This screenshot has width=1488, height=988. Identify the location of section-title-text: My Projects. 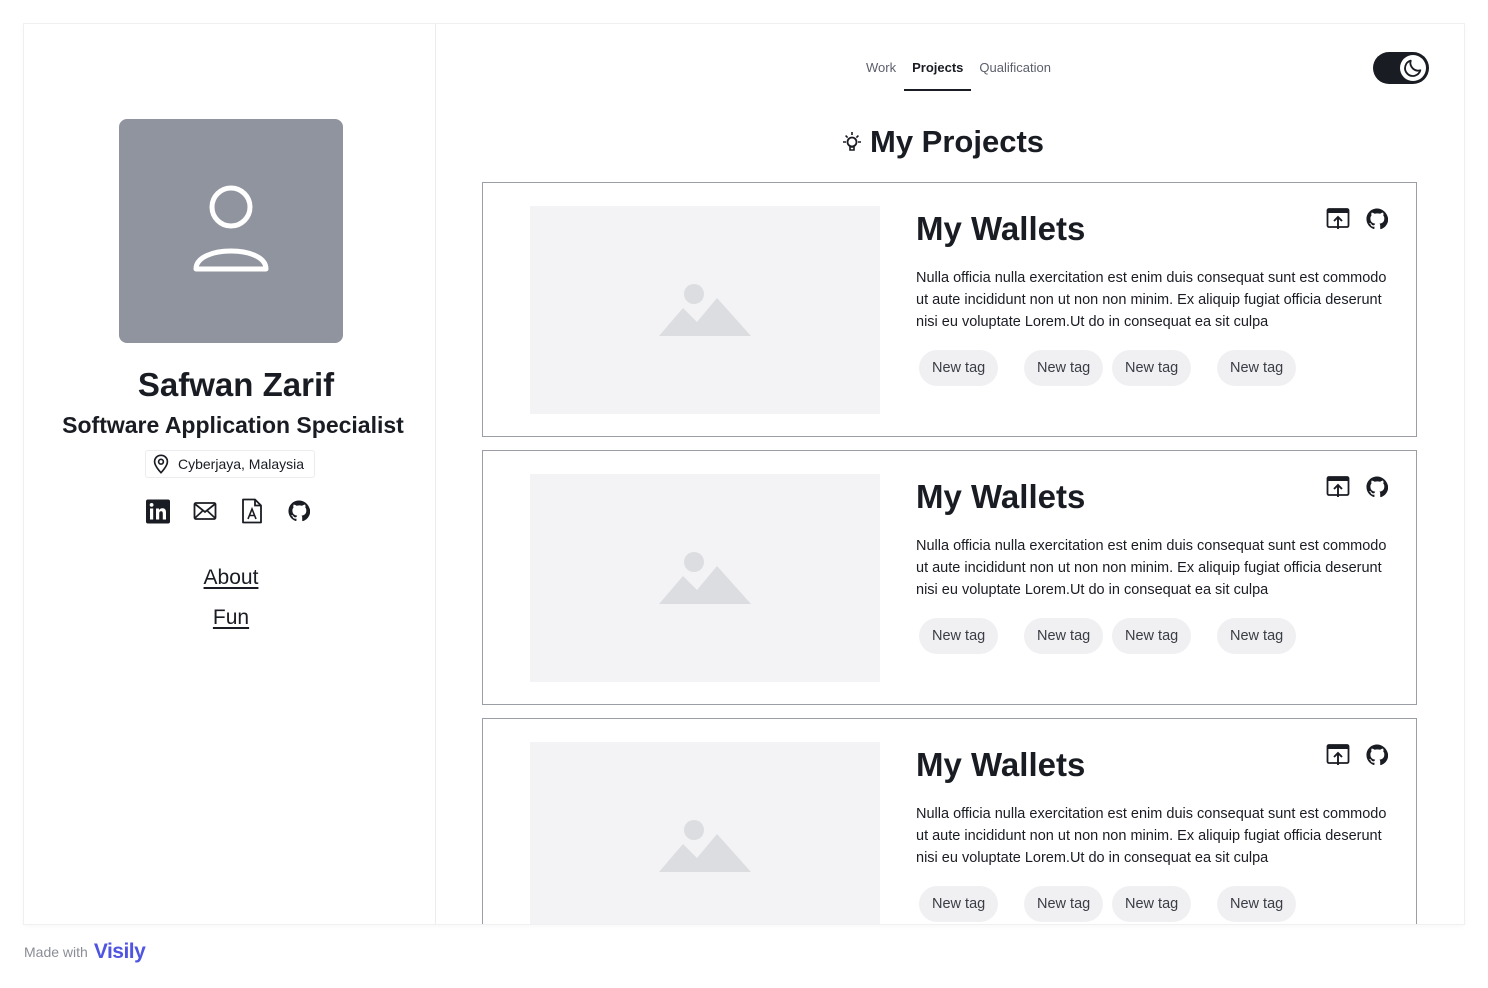
(957, 141).